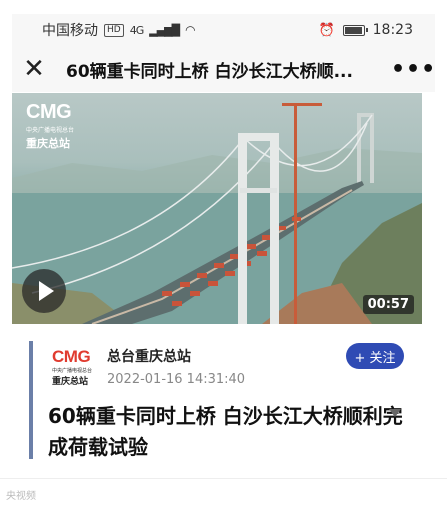 The image size is (447, 506). Describe the element at coordinates (114, 30) in the screenshot. I see `hd-badge: HD` at that location.